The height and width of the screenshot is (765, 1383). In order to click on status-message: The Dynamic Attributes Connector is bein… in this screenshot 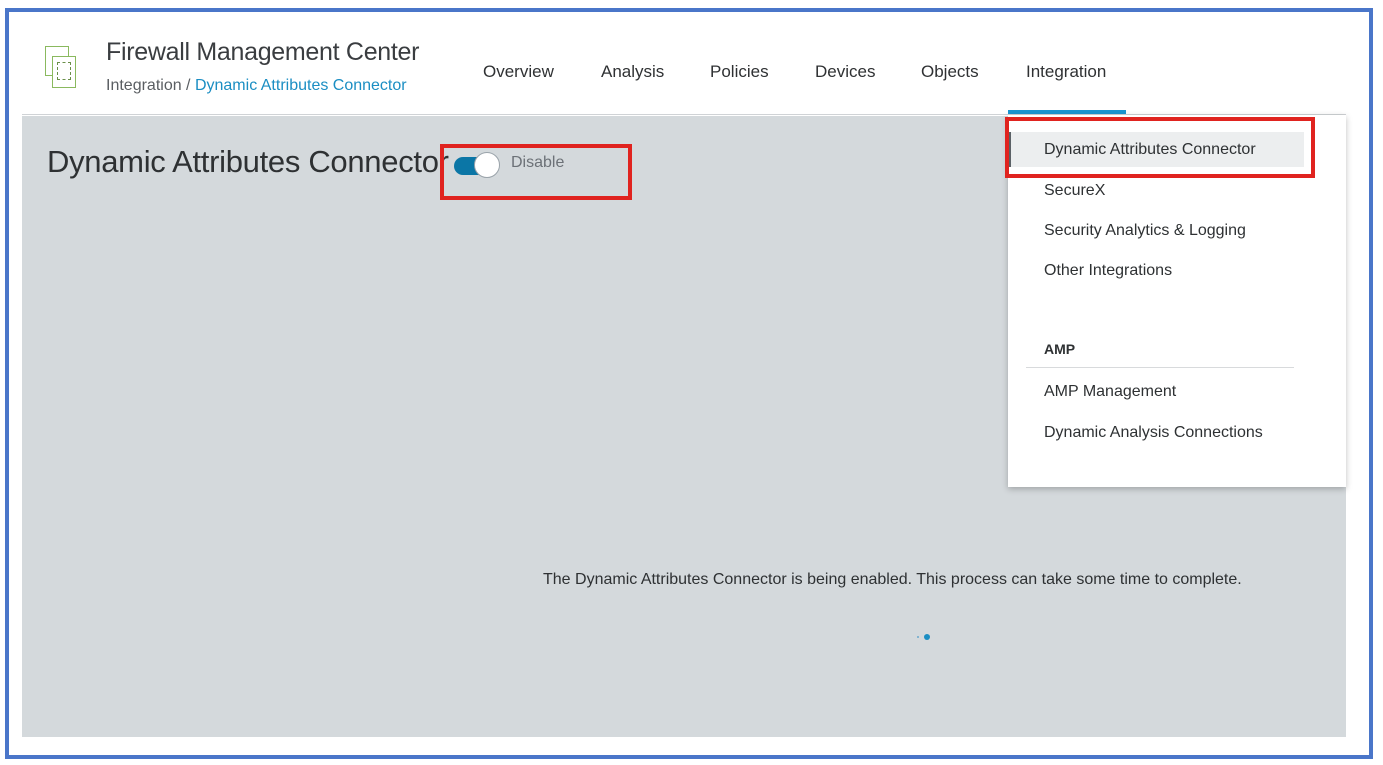, I will do `click(892, 579)`.